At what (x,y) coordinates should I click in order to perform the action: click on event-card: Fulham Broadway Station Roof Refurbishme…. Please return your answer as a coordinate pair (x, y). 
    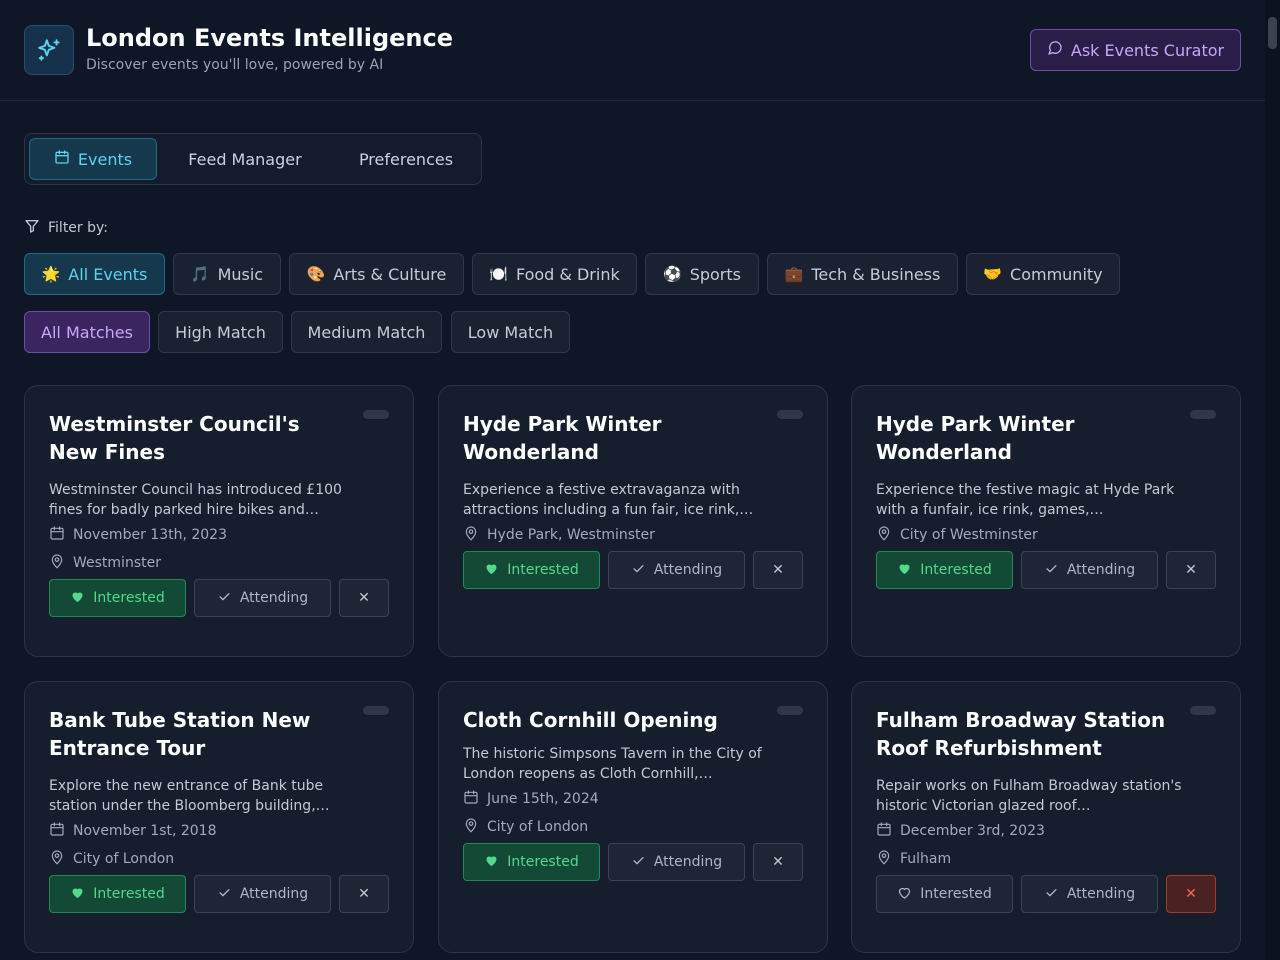
    Looking at the image, I should click on (1046, 817).